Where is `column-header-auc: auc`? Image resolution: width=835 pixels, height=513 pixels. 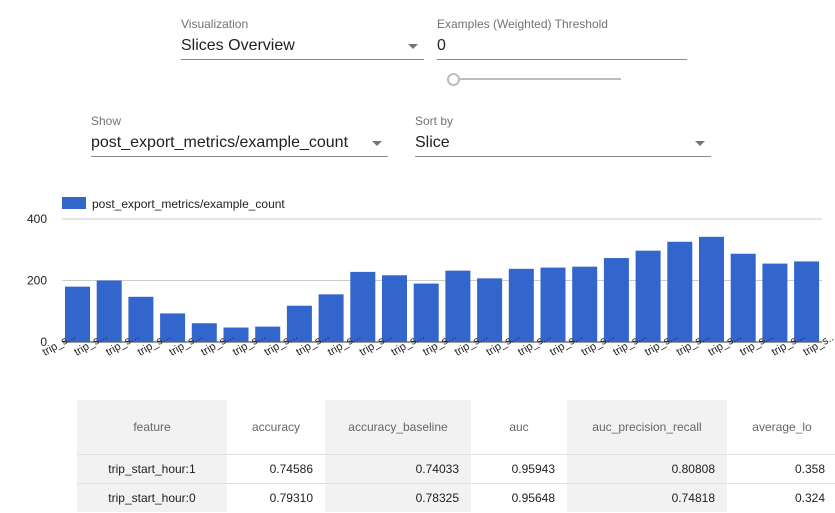 column-header-auc: auc is located at coordinates (519, 427).